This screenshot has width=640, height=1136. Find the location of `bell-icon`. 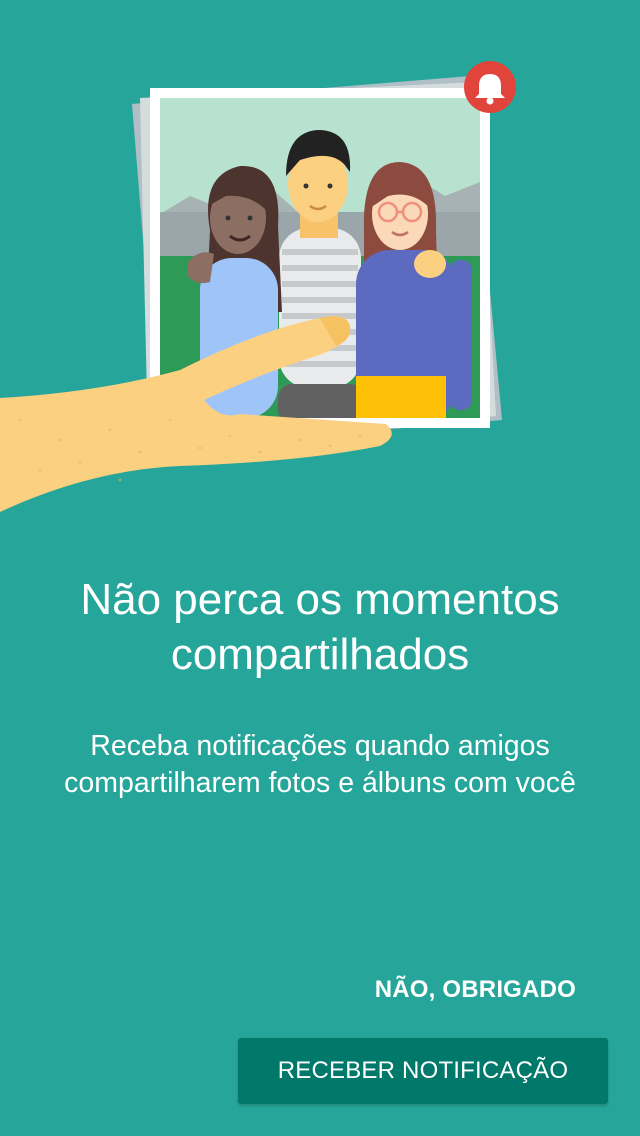

bell-icon is located at coordinates (490, 87).